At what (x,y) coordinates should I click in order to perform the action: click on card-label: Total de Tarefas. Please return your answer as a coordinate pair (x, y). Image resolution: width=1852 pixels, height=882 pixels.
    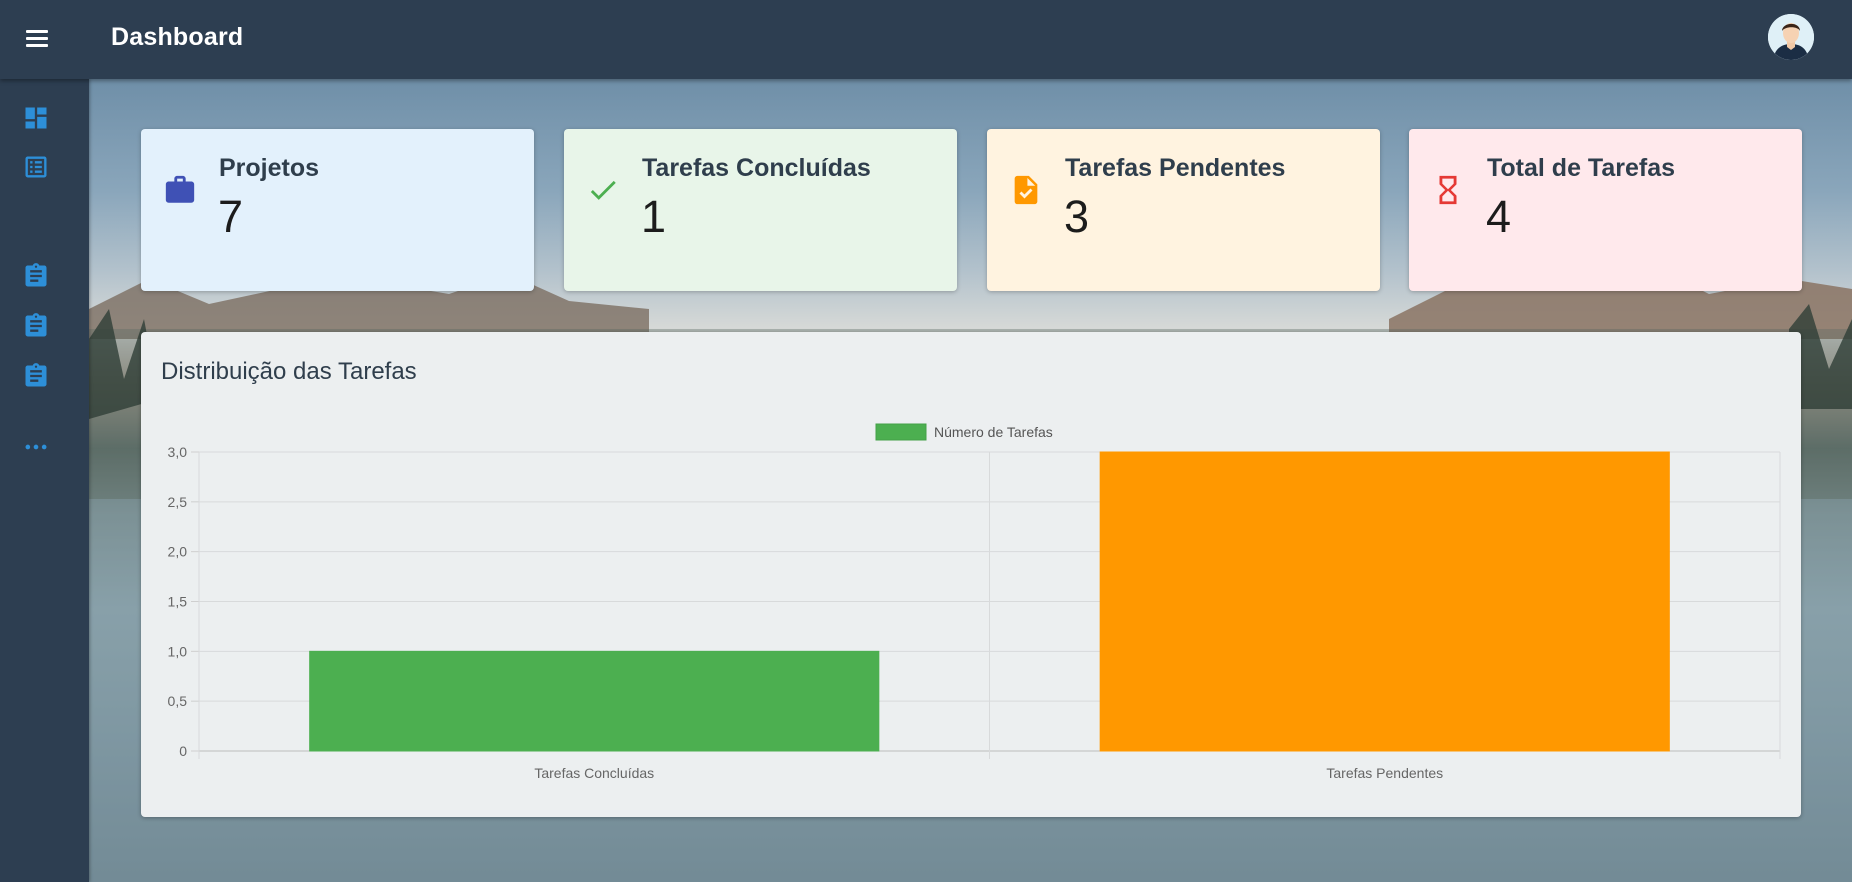
    Looking at the image, I should click on (1581, 168).